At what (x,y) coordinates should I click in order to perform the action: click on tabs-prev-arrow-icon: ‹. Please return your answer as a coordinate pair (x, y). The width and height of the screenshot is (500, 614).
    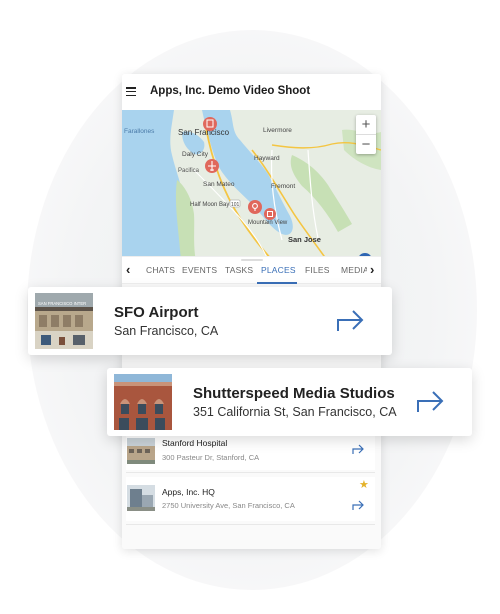
    Looking at the image, I should click on (128, 269).